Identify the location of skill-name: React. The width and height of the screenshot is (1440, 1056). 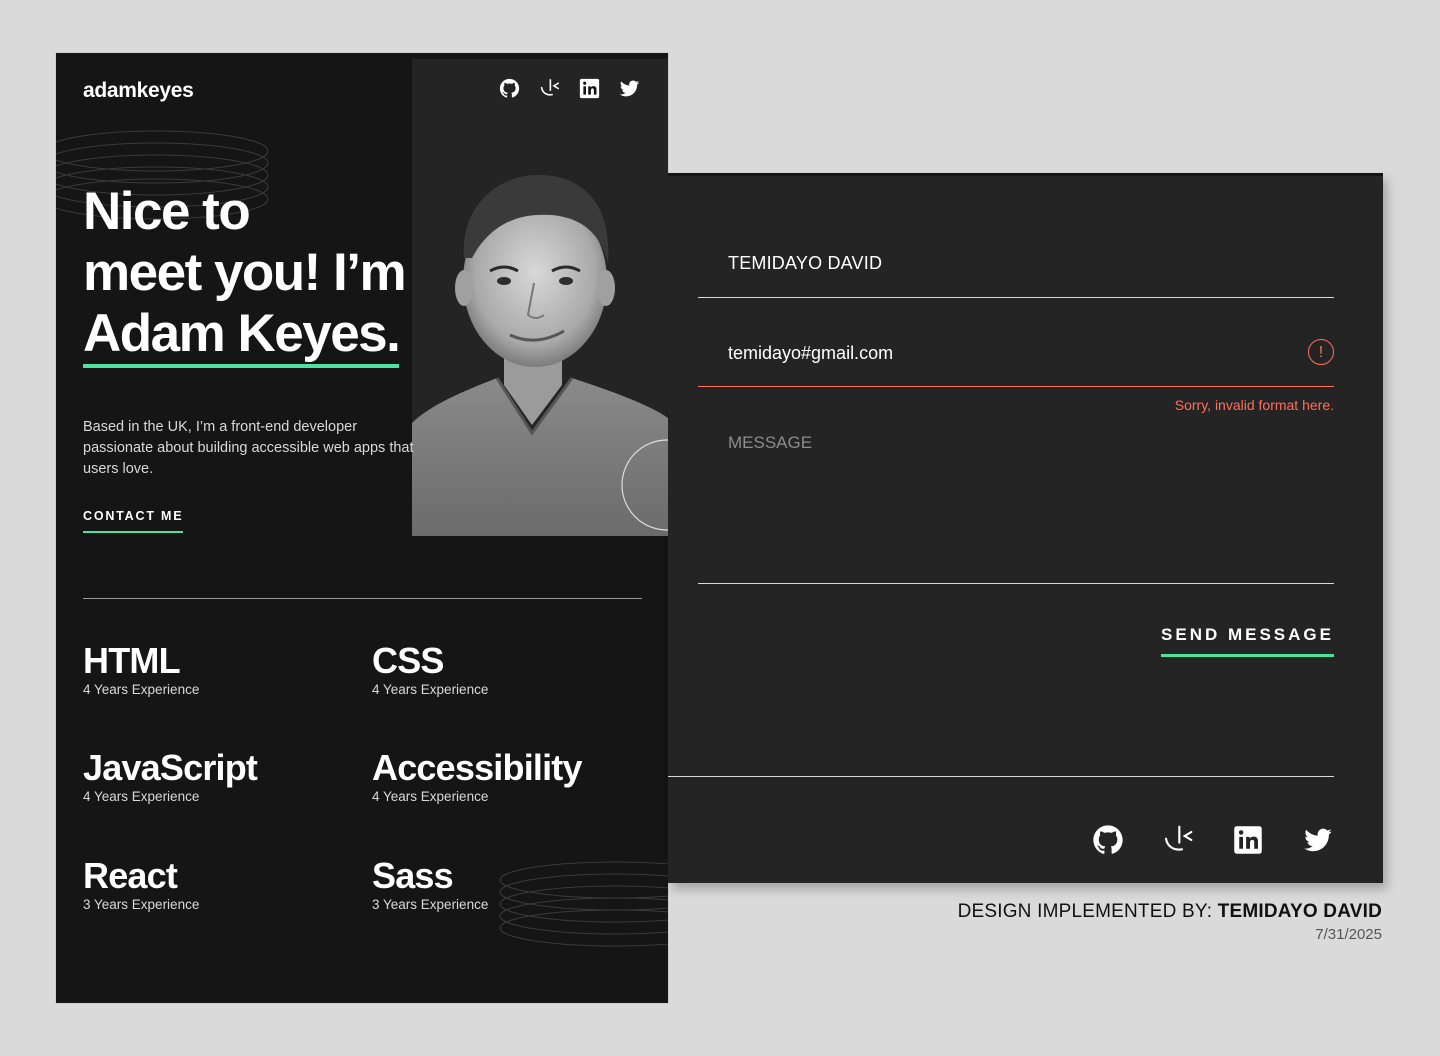
(130, 875).